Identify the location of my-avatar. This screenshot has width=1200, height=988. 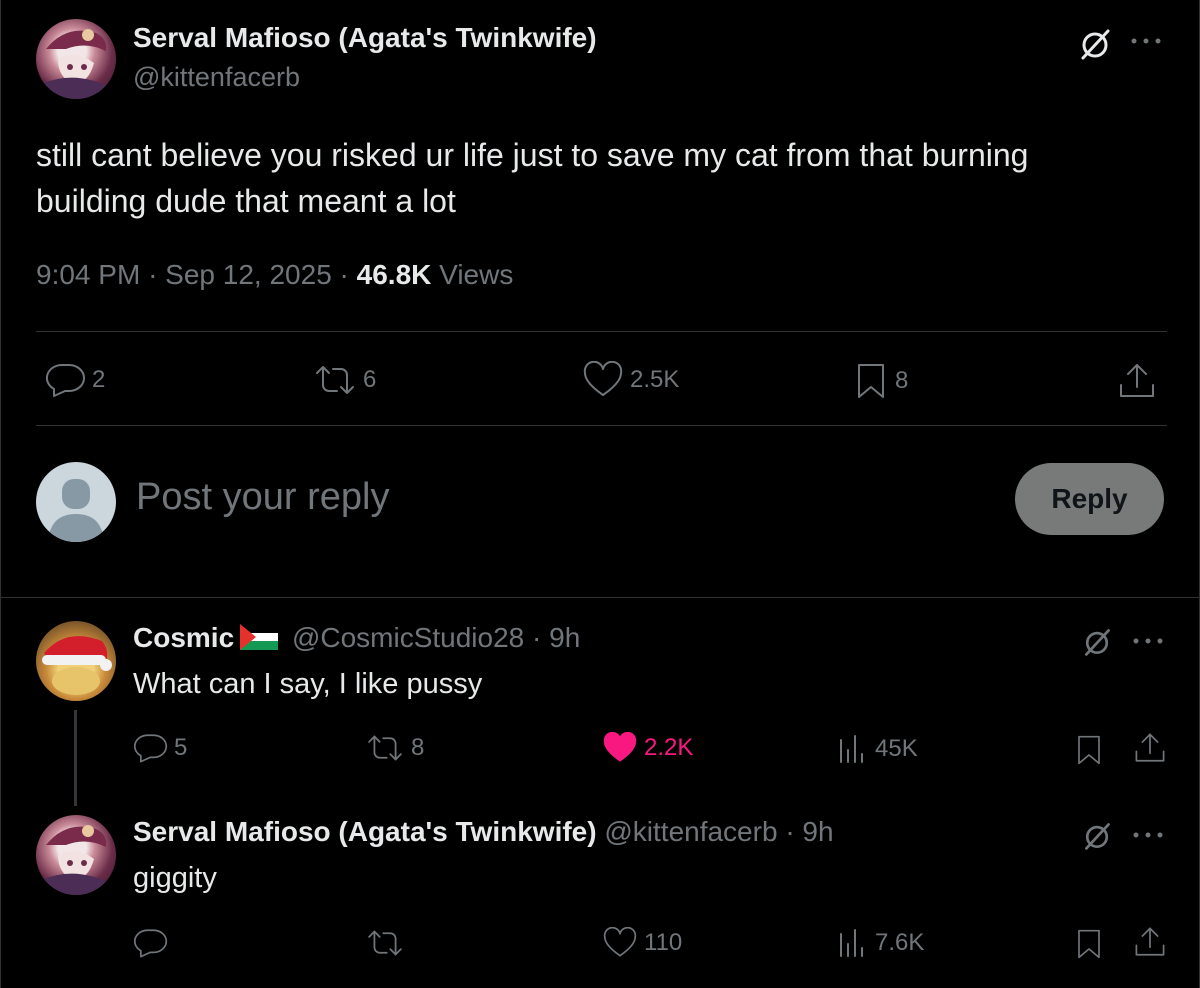
(76, 502).